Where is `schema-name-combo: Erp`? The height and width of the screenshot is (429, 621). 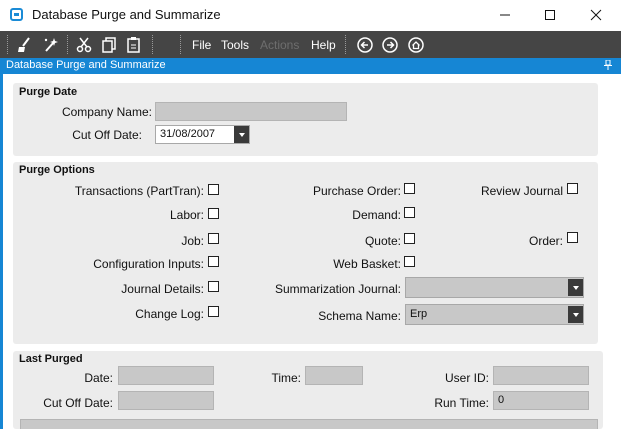
schema-name-combo: Erp is located at coordinates (494, 314).